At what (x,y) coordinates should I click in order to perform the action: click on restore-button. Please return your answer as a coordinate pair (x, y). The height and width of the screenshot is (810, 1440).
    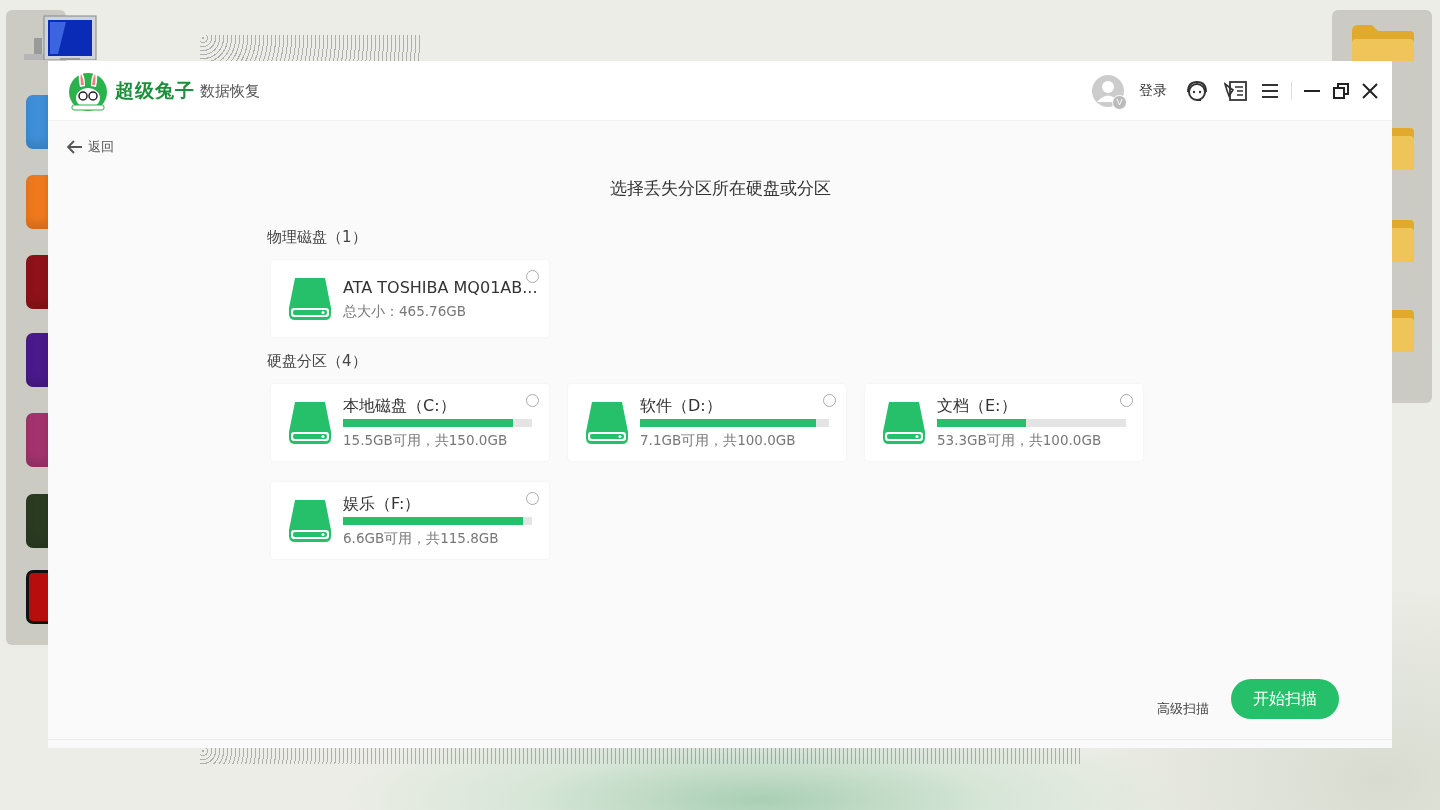
    Looking at the image, I should click on (1341, 90).